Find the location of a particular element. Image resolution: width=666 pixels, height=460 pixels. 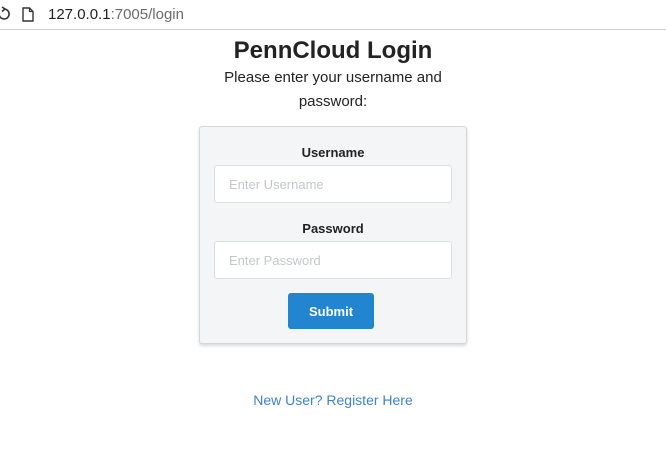

page-icon is located at coordinates (28, 14).